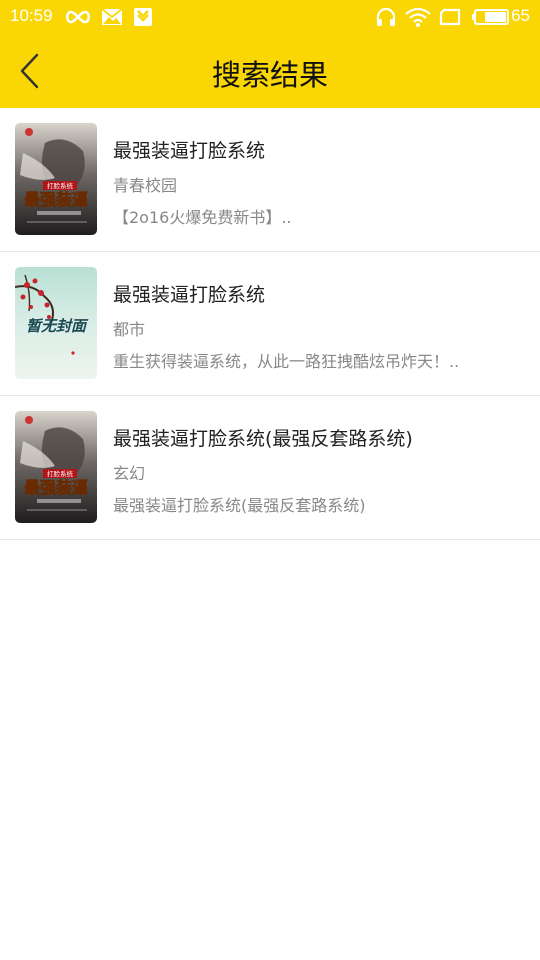  What do you see at coordinates (263, 439) in the screenshot?
I see `book-title: 最强装逼打脸系统(最强反套路系统)` at bounding box center [263, 439].